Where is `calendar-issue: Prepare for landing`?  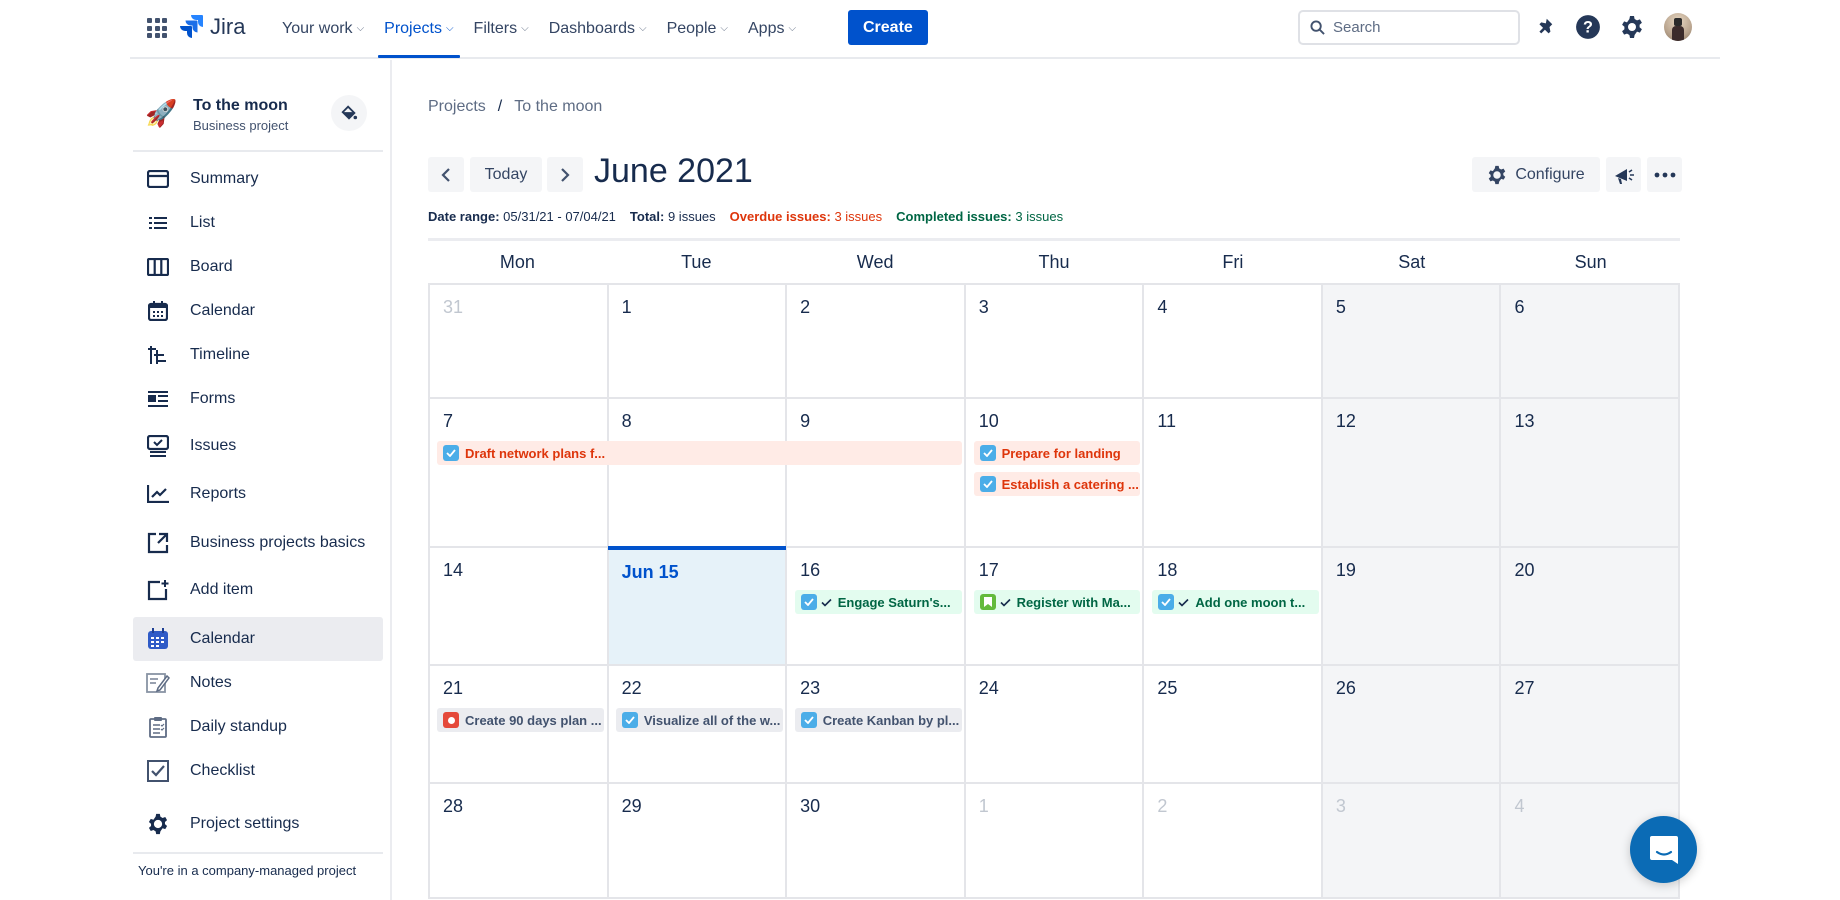 calendar-issue: Prepare for landing is located at coordinates (1057, 453).